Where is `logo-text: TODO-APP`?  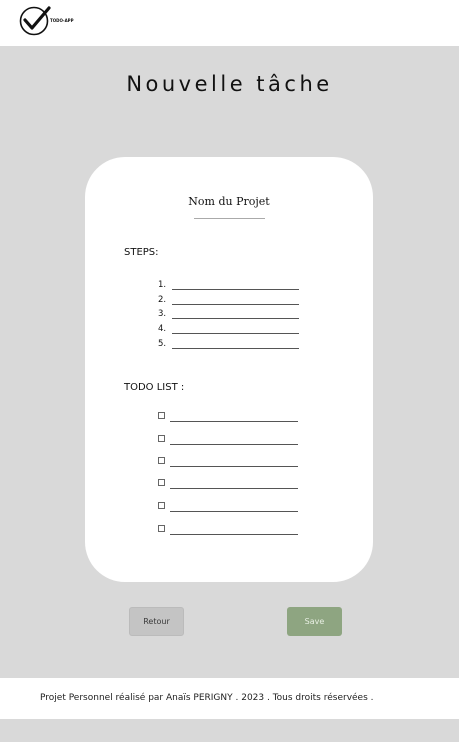 logo-text: TODO-APP is located at coordinates (62, 20).